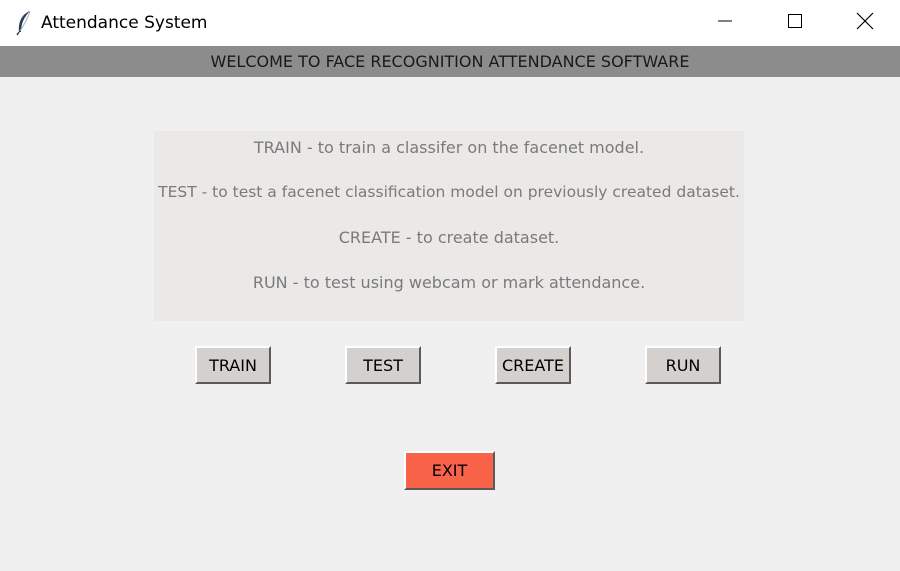 This screenshot has height=571, width=900. I want to click on create-button: CREATE, so click(533, 365).